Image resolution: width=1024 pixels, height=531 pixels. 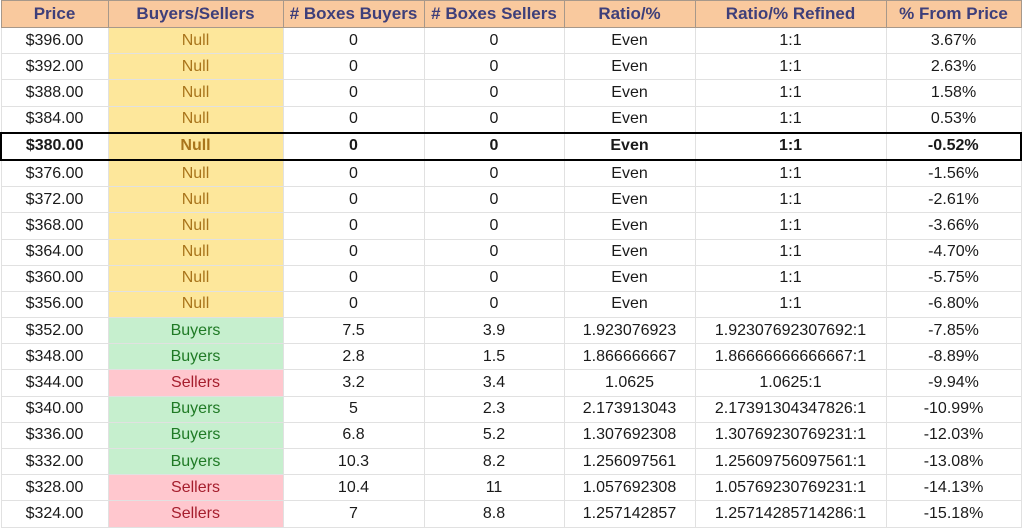 What do you see at coordinates (629, 409) in the screenshot?
I see `cell-ratio: 2.173913043` at bounding box center [629, 409].